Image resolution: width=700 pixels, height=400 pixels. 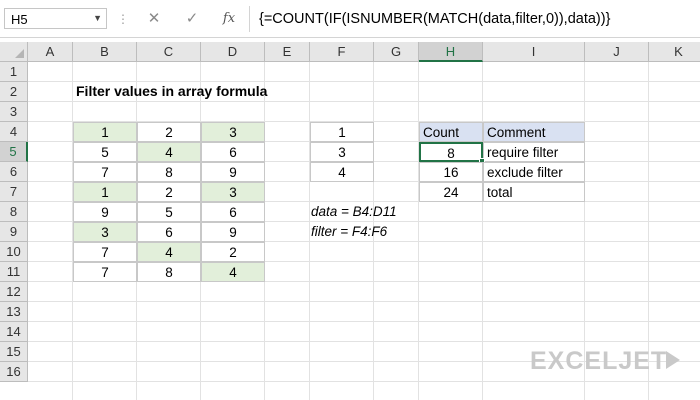 I want to click on select-all-icon, so click(x=19, y=53).